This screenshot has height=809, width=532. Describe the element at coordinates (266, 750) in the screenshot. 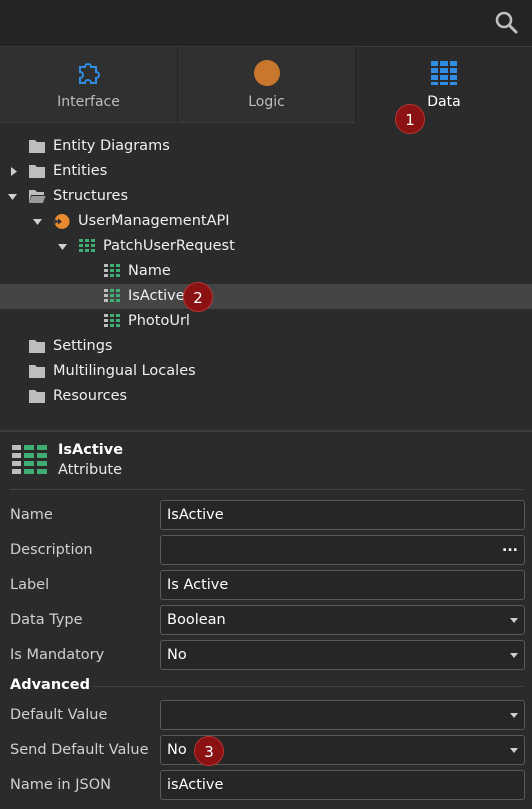

I see `property-send-default-value: Send Default Value No` at that location.